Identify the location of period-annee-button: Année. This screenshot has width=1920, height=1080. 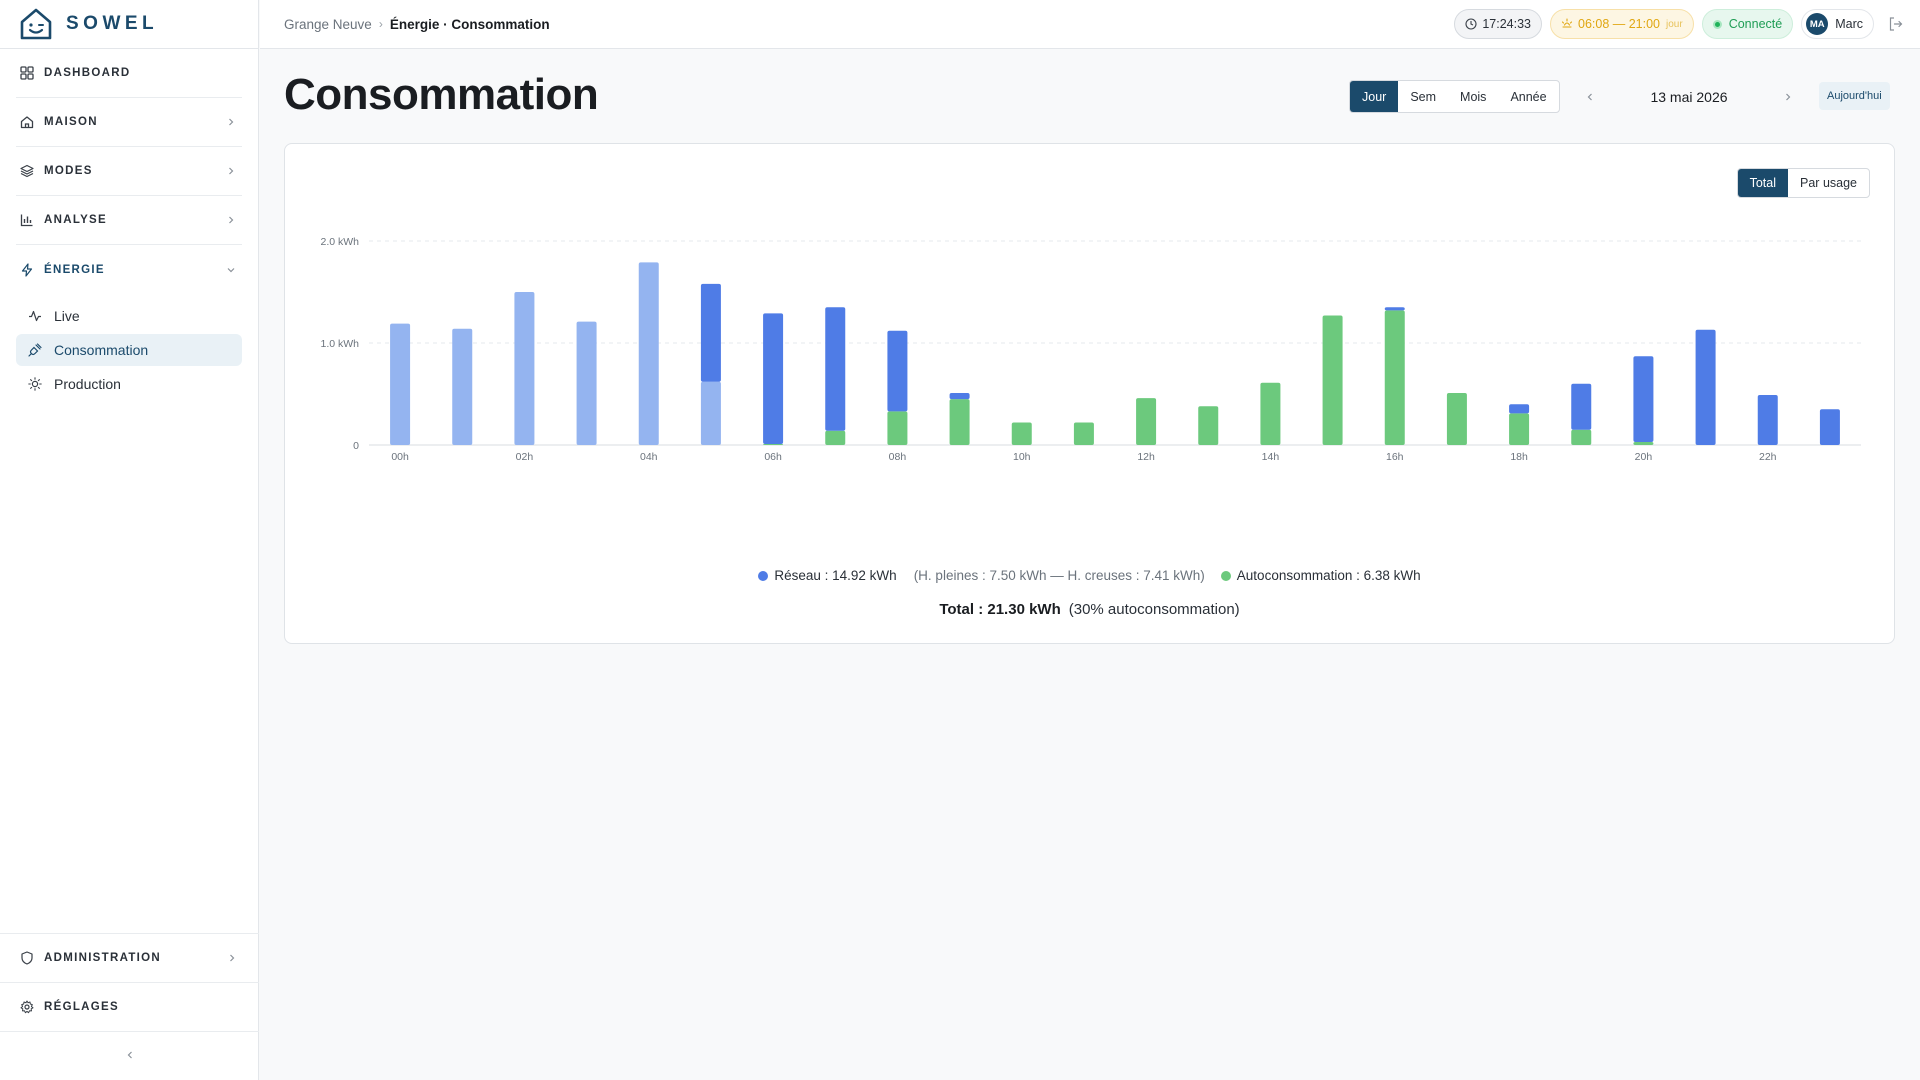
(1528, 96).